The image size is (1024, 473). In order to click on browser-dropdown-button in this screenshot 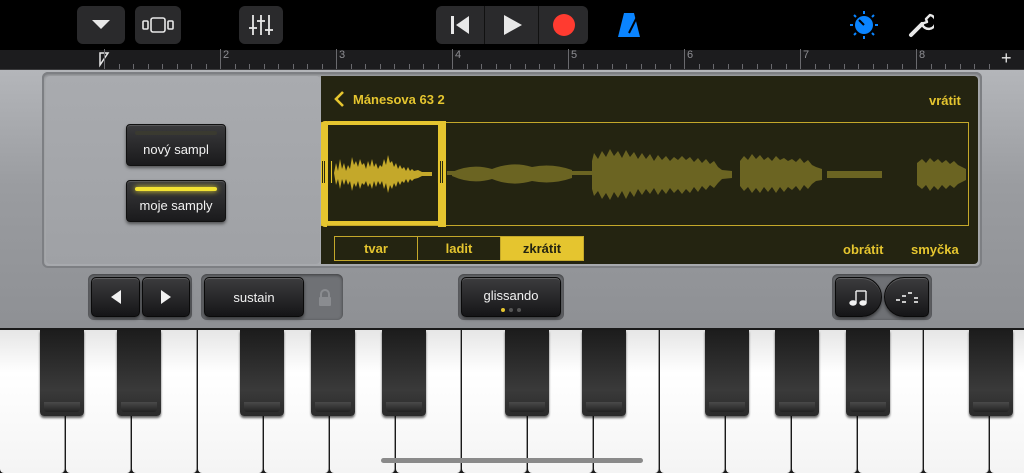, I will do `click(101, 25)`.